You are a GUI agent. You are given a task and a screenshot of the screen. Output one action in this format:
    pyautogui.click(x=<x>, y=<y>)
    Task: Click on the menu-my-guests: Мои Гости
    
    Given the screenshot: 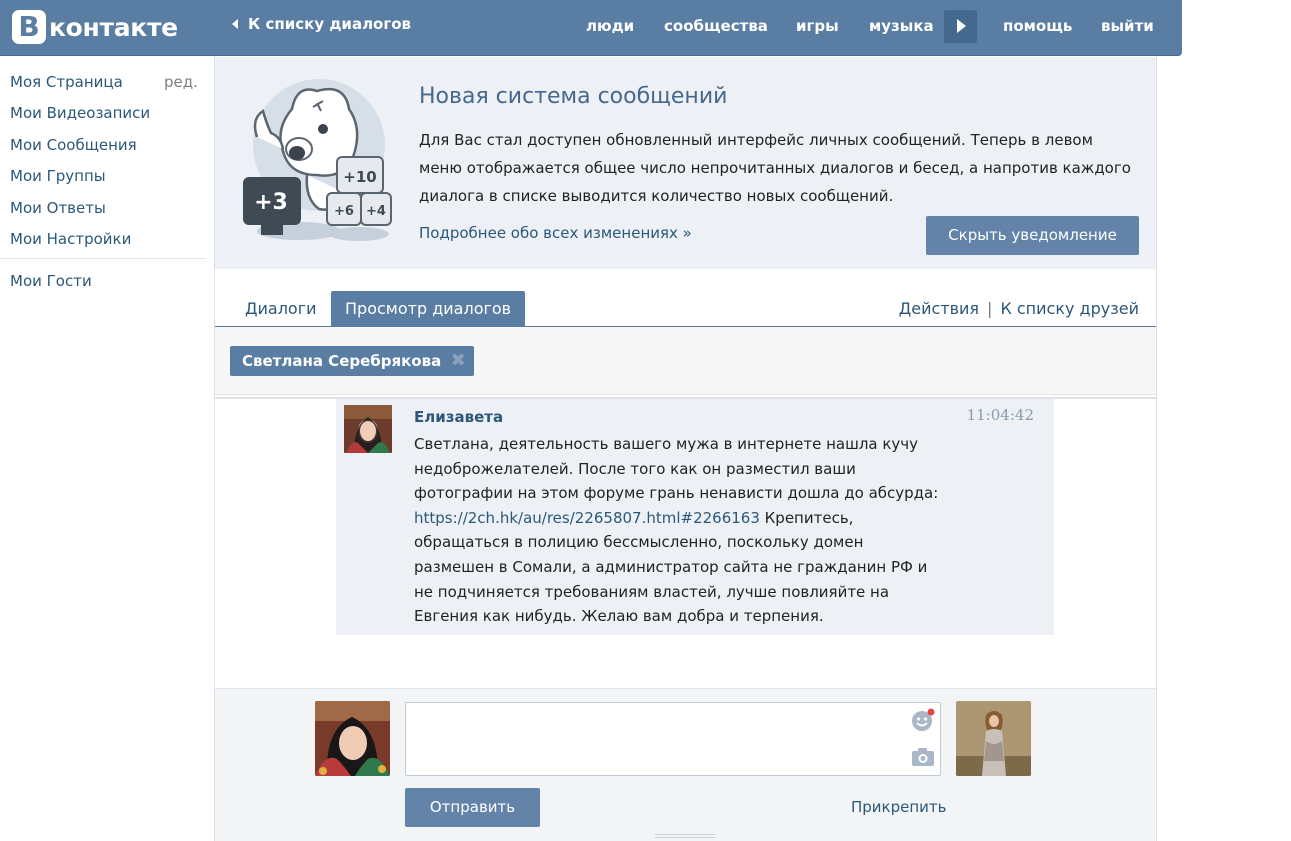 What is the action you would take?
    pyautogui.click(x=51, y=281)
    